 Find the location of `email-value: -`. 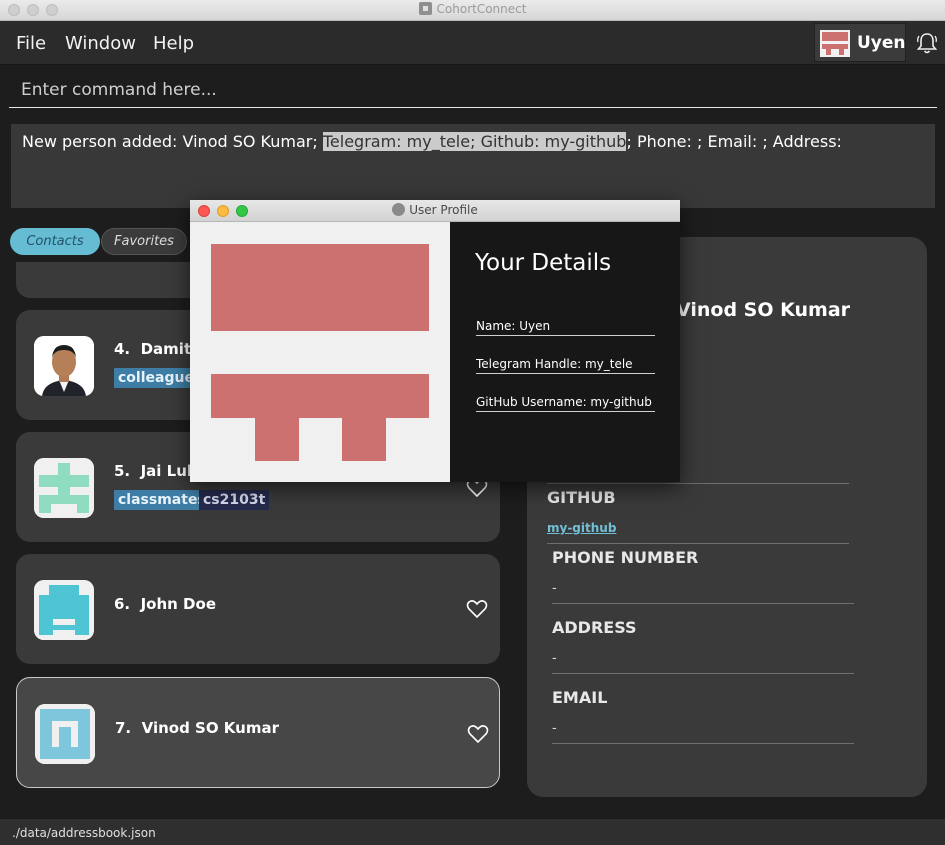

email-value: - is located at coordinates (554, 728).